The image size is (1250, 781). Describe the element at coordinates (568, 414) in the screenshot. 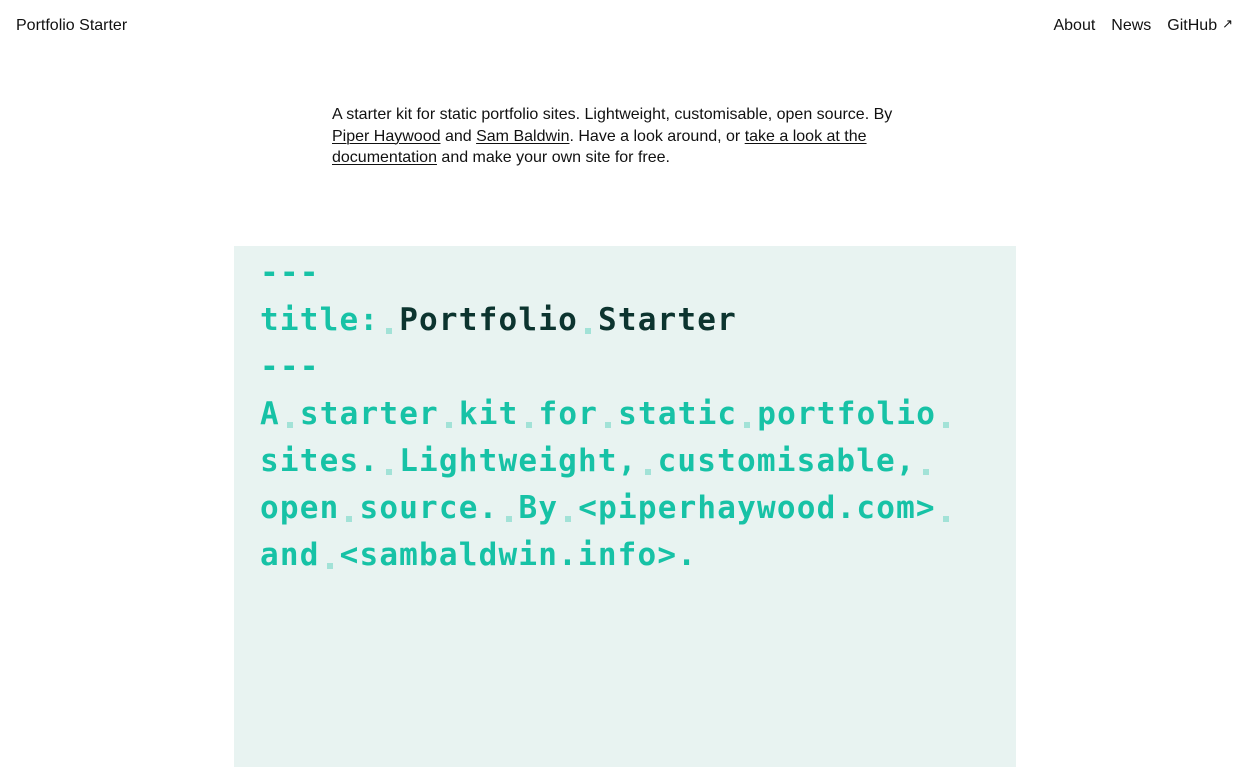

I see `code-word: for` at that location.